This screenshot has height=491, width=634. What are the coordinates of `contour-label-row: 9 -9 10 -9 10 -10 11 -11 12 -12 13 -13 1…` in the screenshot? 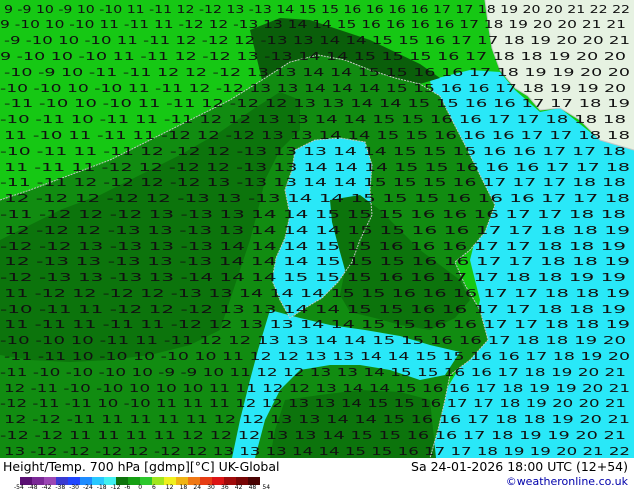 It's located at (317, 9).